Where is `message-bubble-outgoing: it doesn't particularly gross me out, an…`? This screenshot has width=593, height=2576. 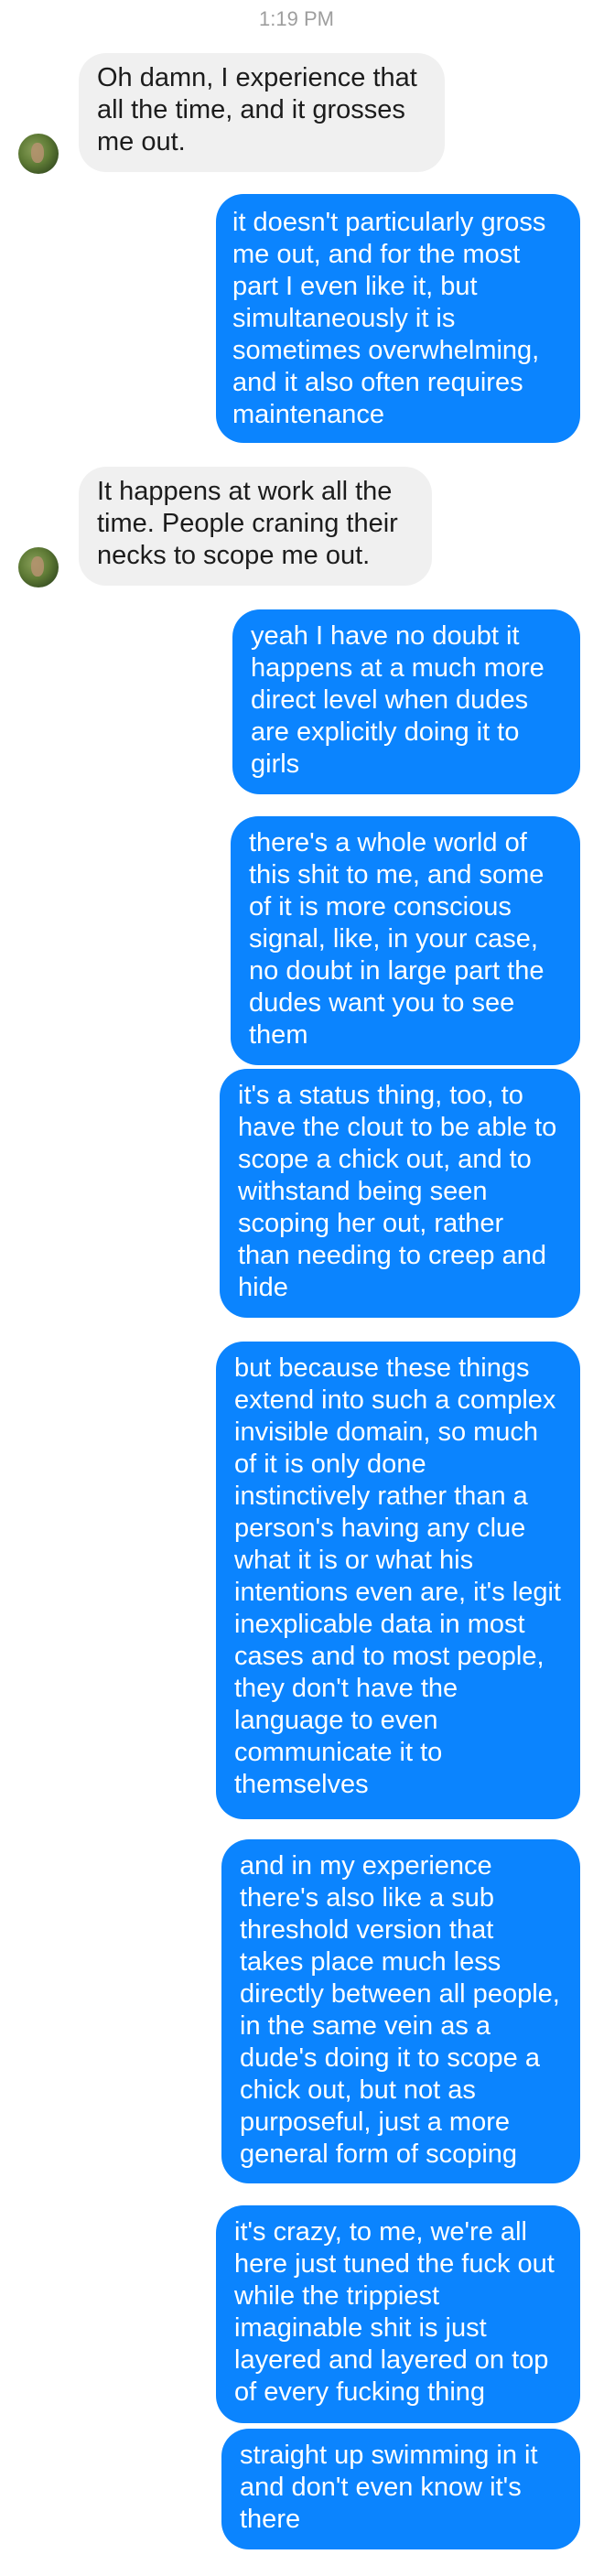 message-bubble-outgoing: it doesn't particularly gross me out, an… is located at coordinates (398, 318).